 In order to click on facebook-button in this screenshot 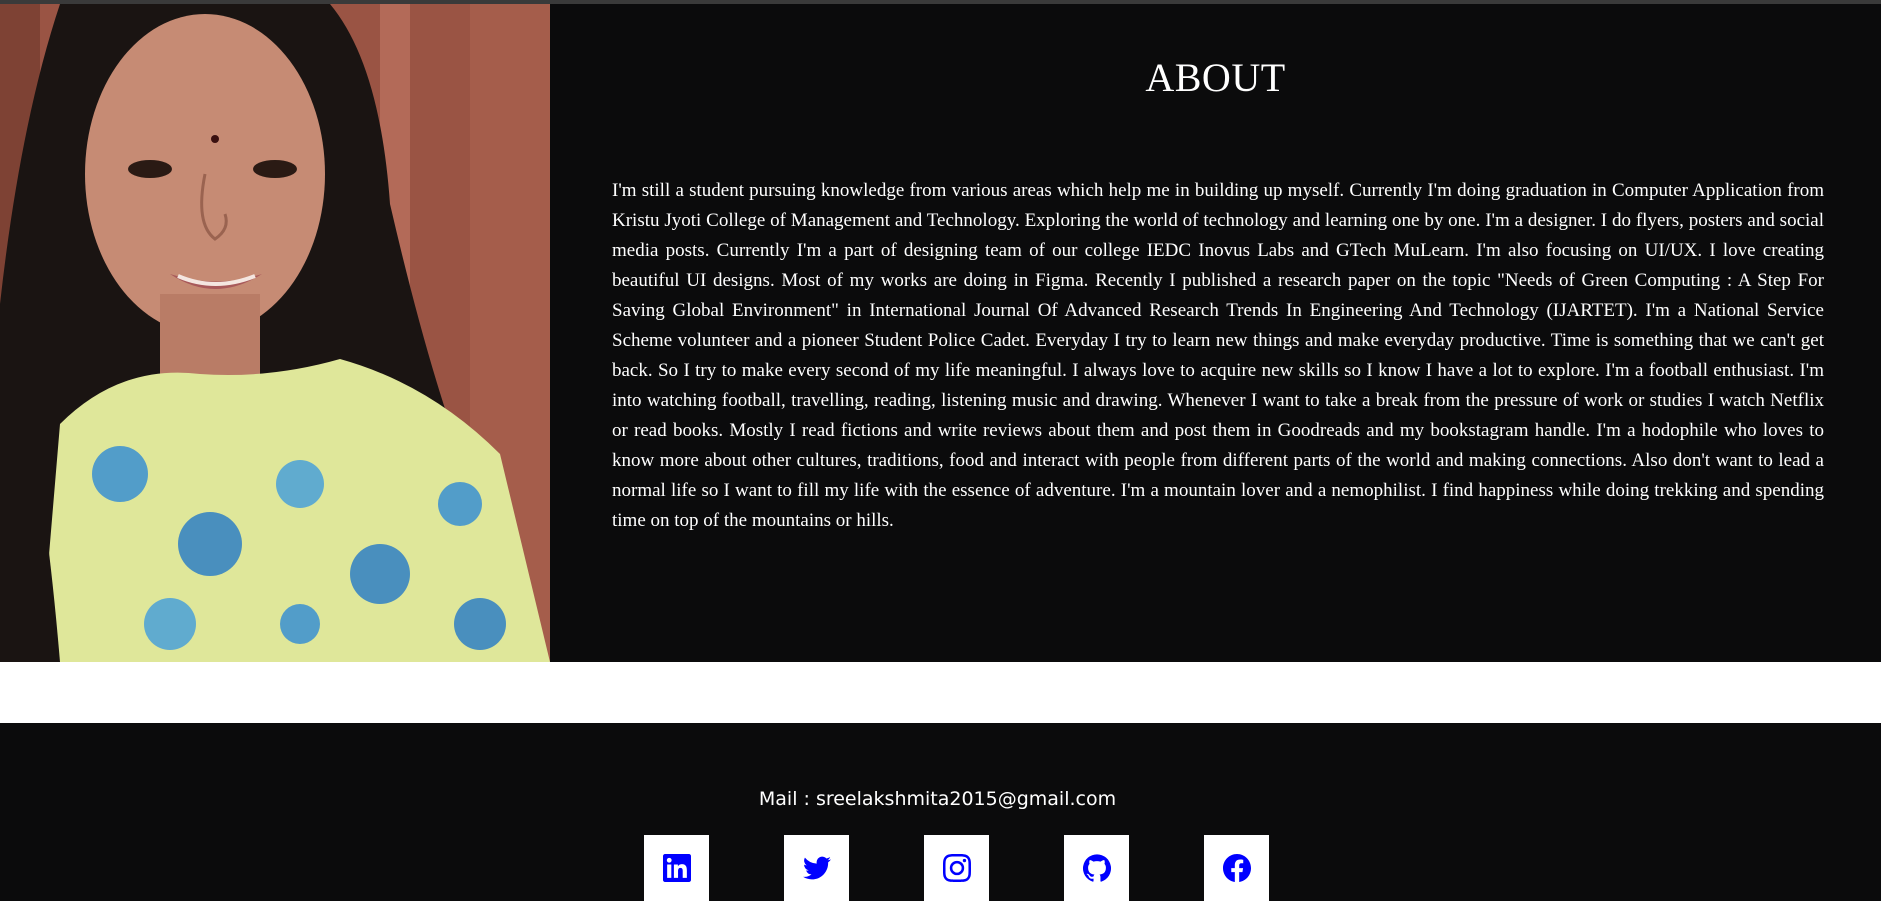, I will do `click(1236, 868)`.